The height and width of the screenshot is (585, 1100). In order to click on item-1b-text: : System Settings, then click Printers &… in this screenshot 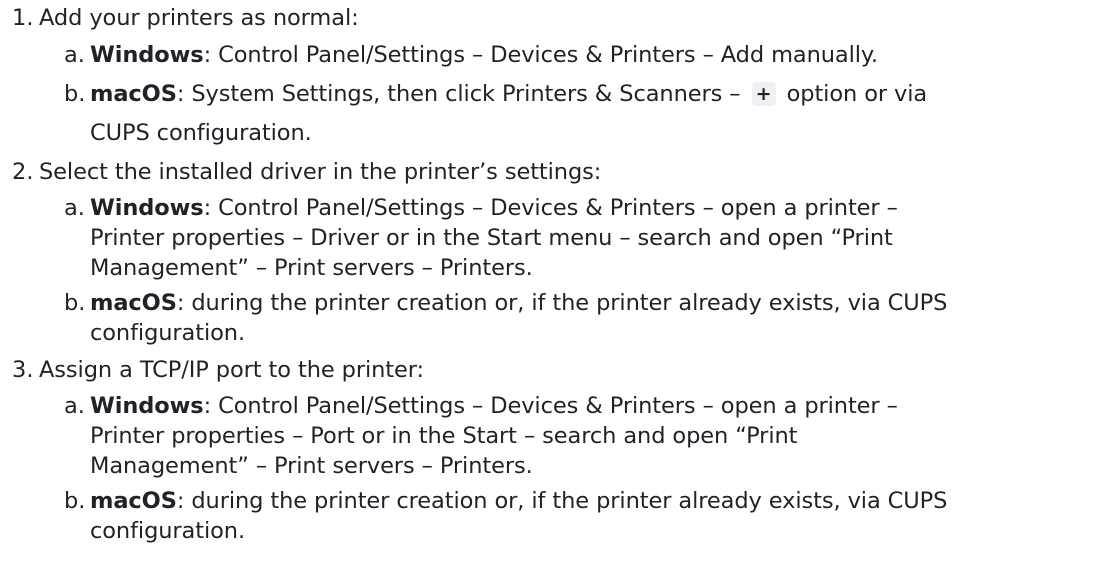, I will do `click(458, 94)`.